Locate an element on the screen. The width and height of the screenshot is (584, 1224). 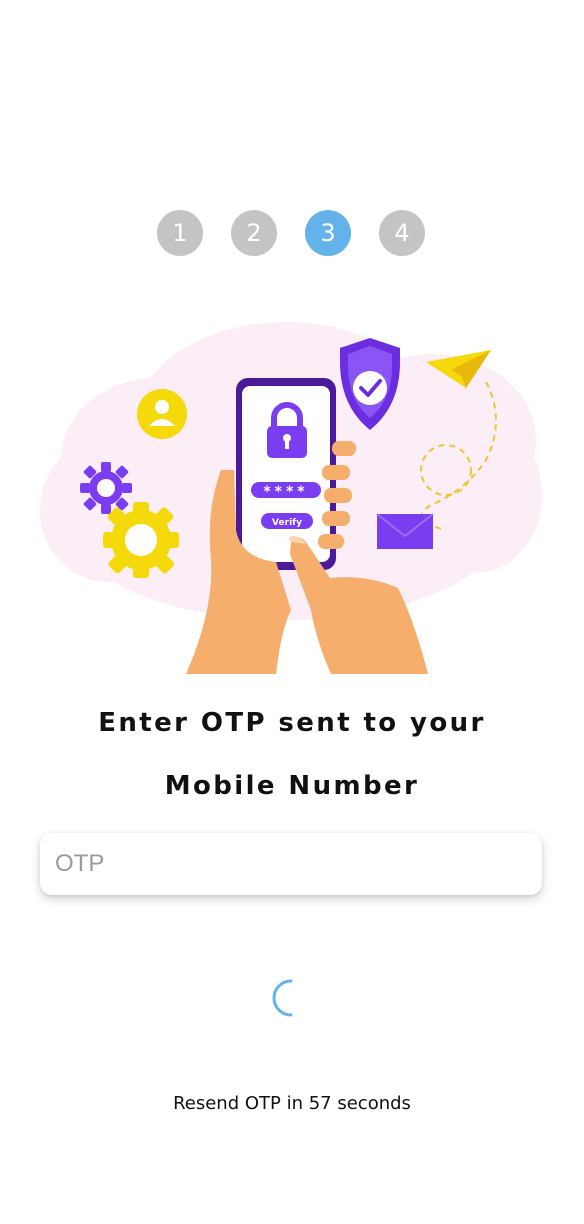
password-mask: **** is located at coordinates (285, 492).